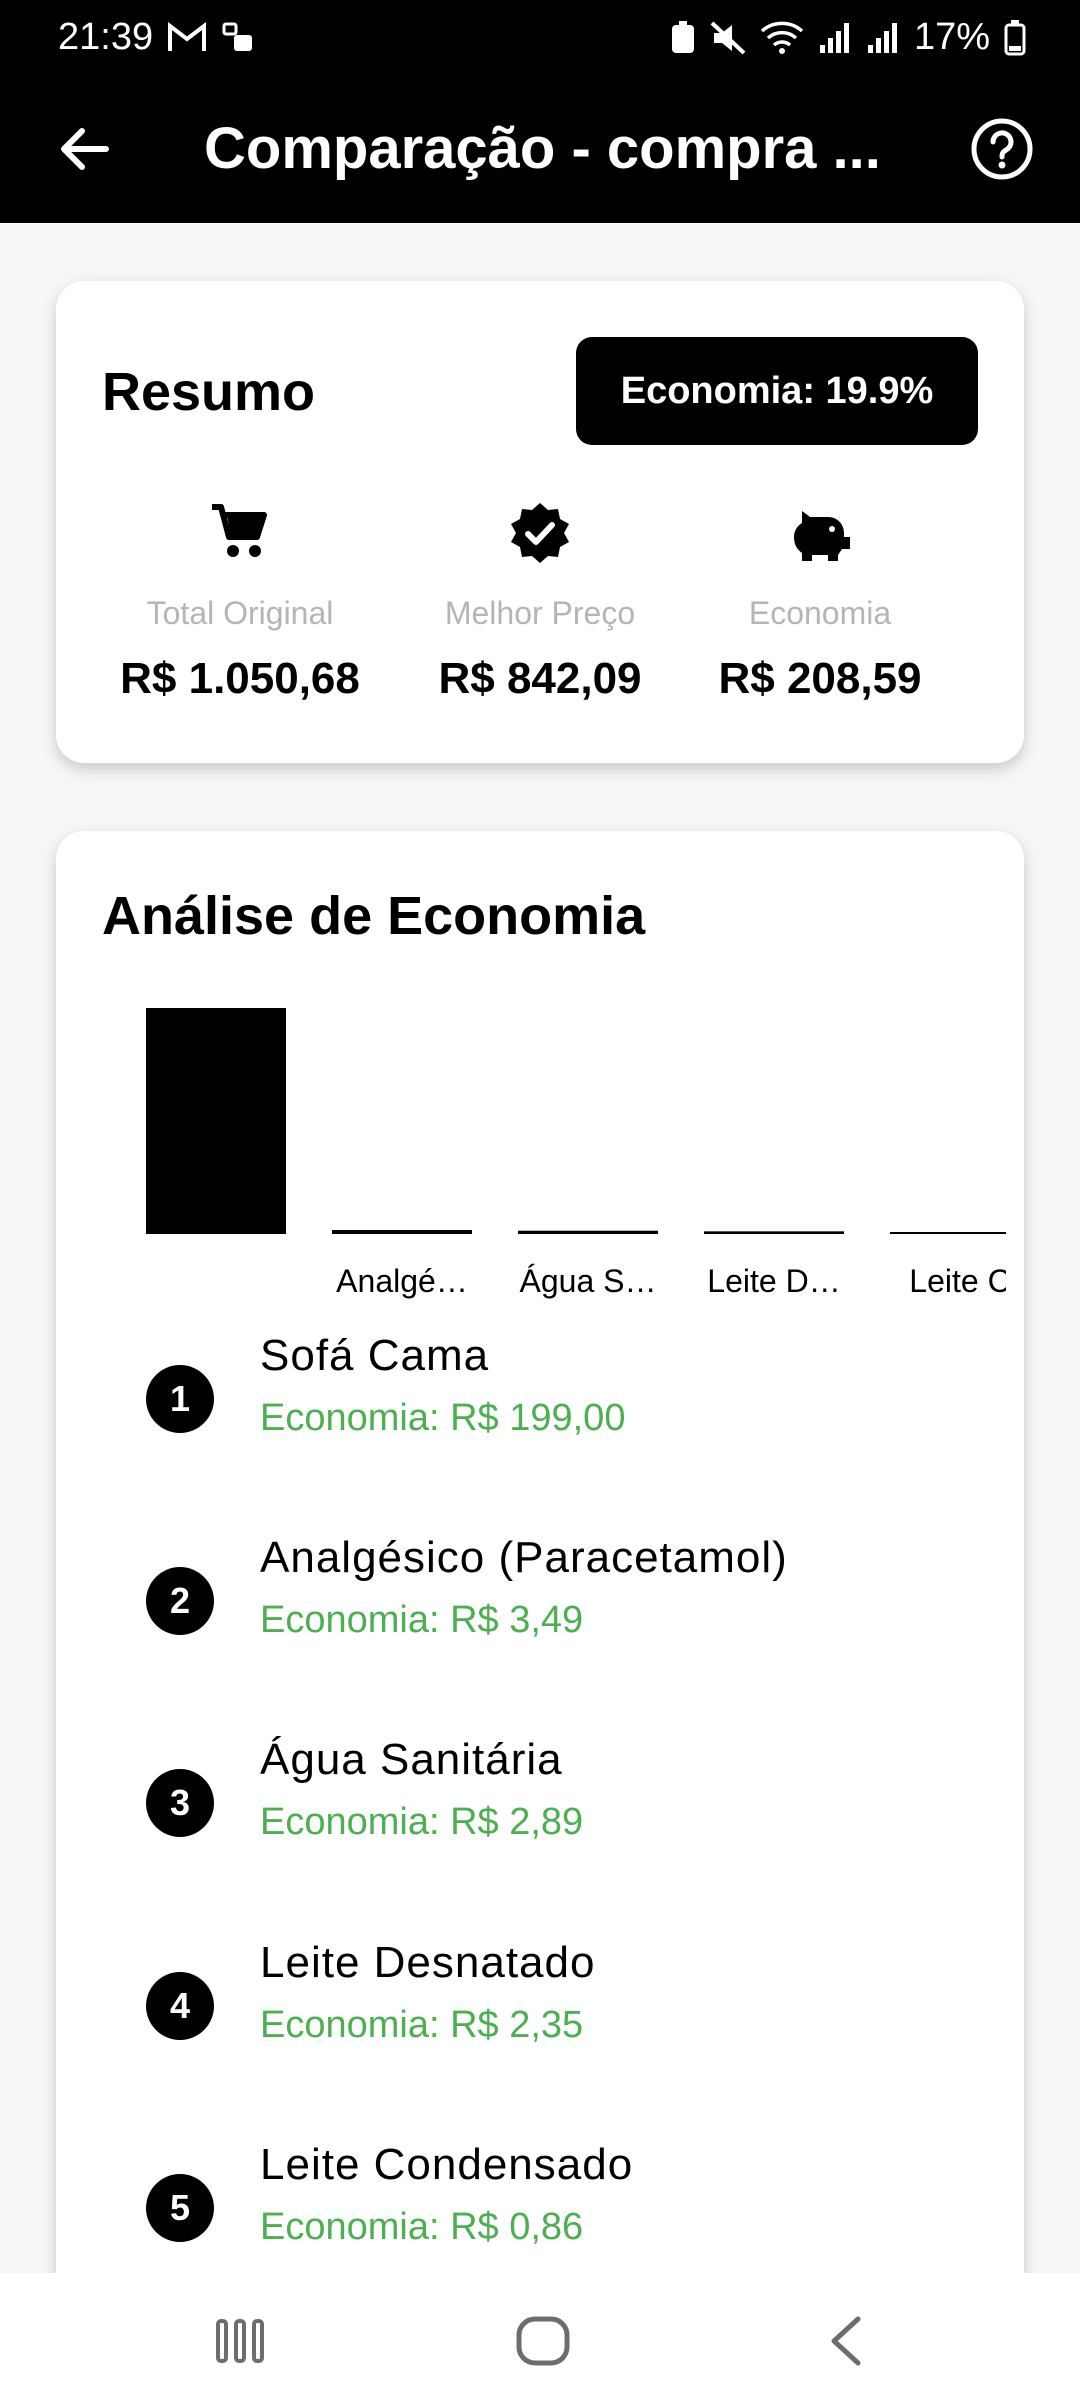  Describe the element at coordinates (524, 1557) in the screenshot. I see `rank-product-name: Analgésico (Paracetamol)` at that location.